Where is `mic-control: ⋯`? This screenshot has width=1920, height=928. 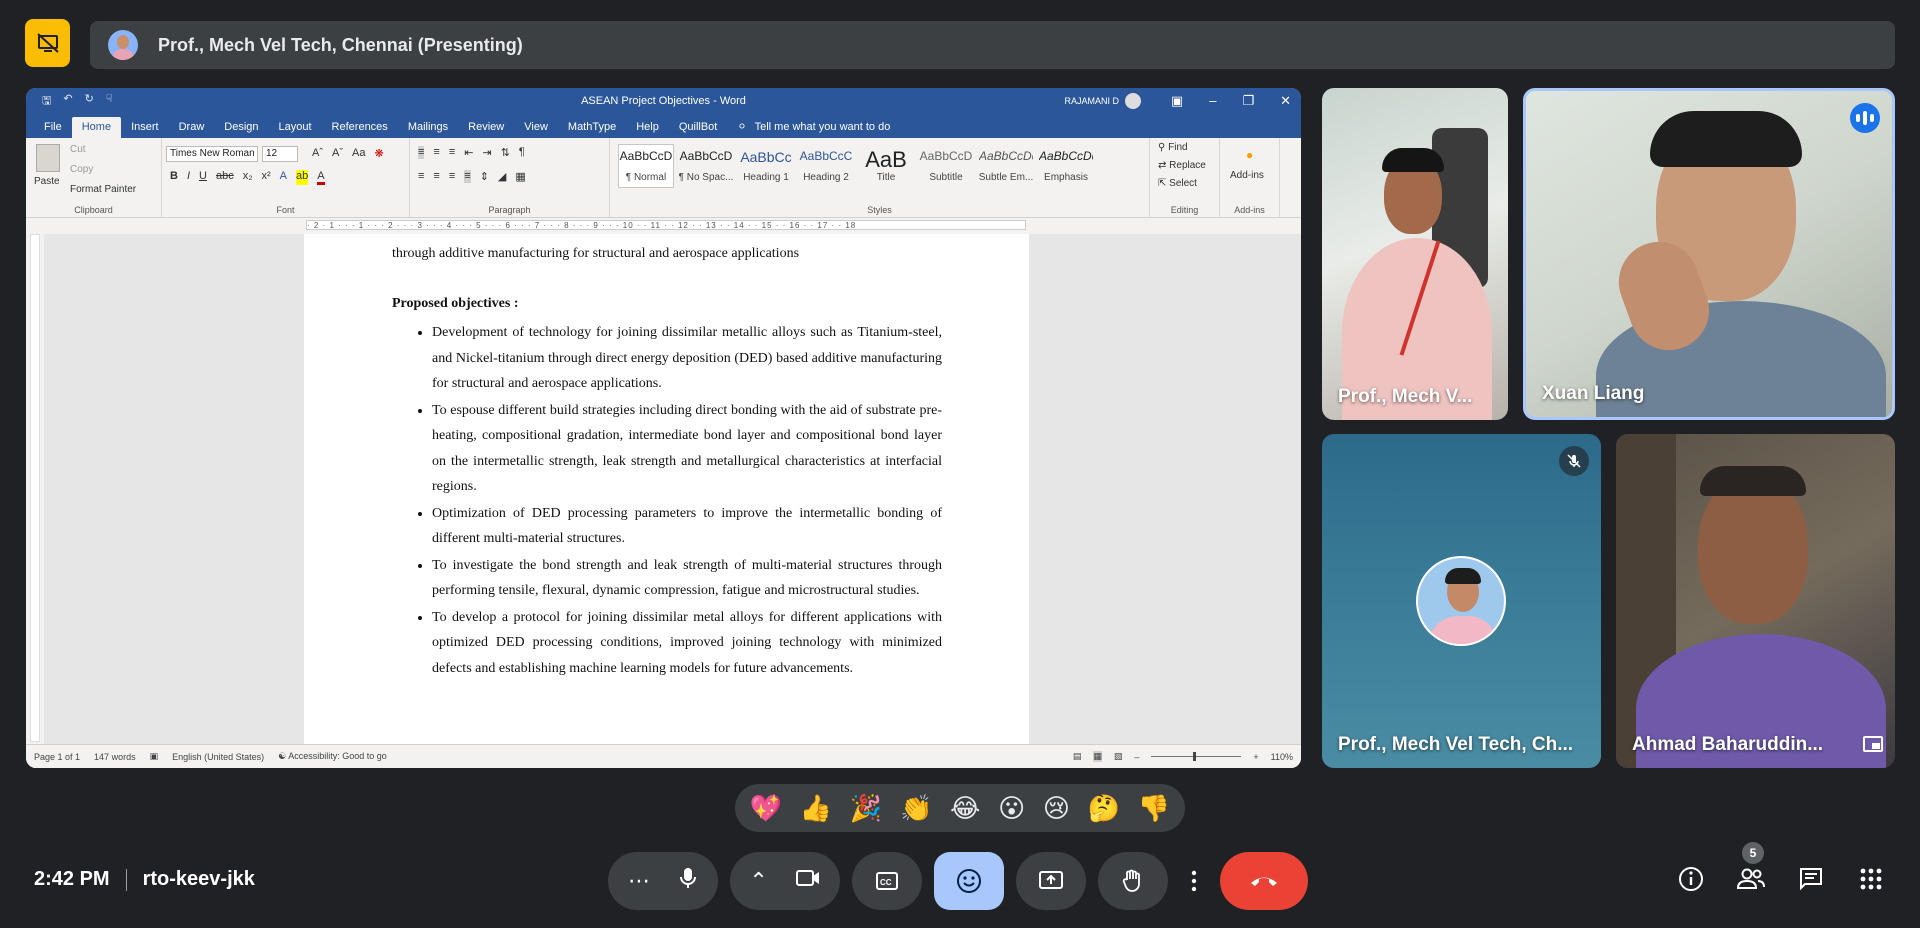
mic-control: ⋯ is located at coordinates (663, 881).